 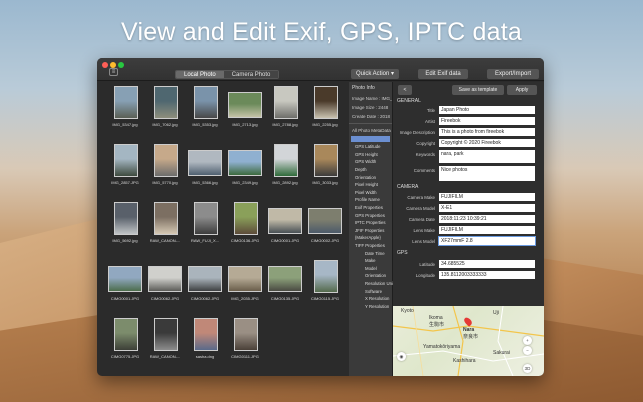 What do you see at coordinates (370, 200) in the screenshot?
I see `metadata-item: Profile Name` at bounding box center [370, 200].